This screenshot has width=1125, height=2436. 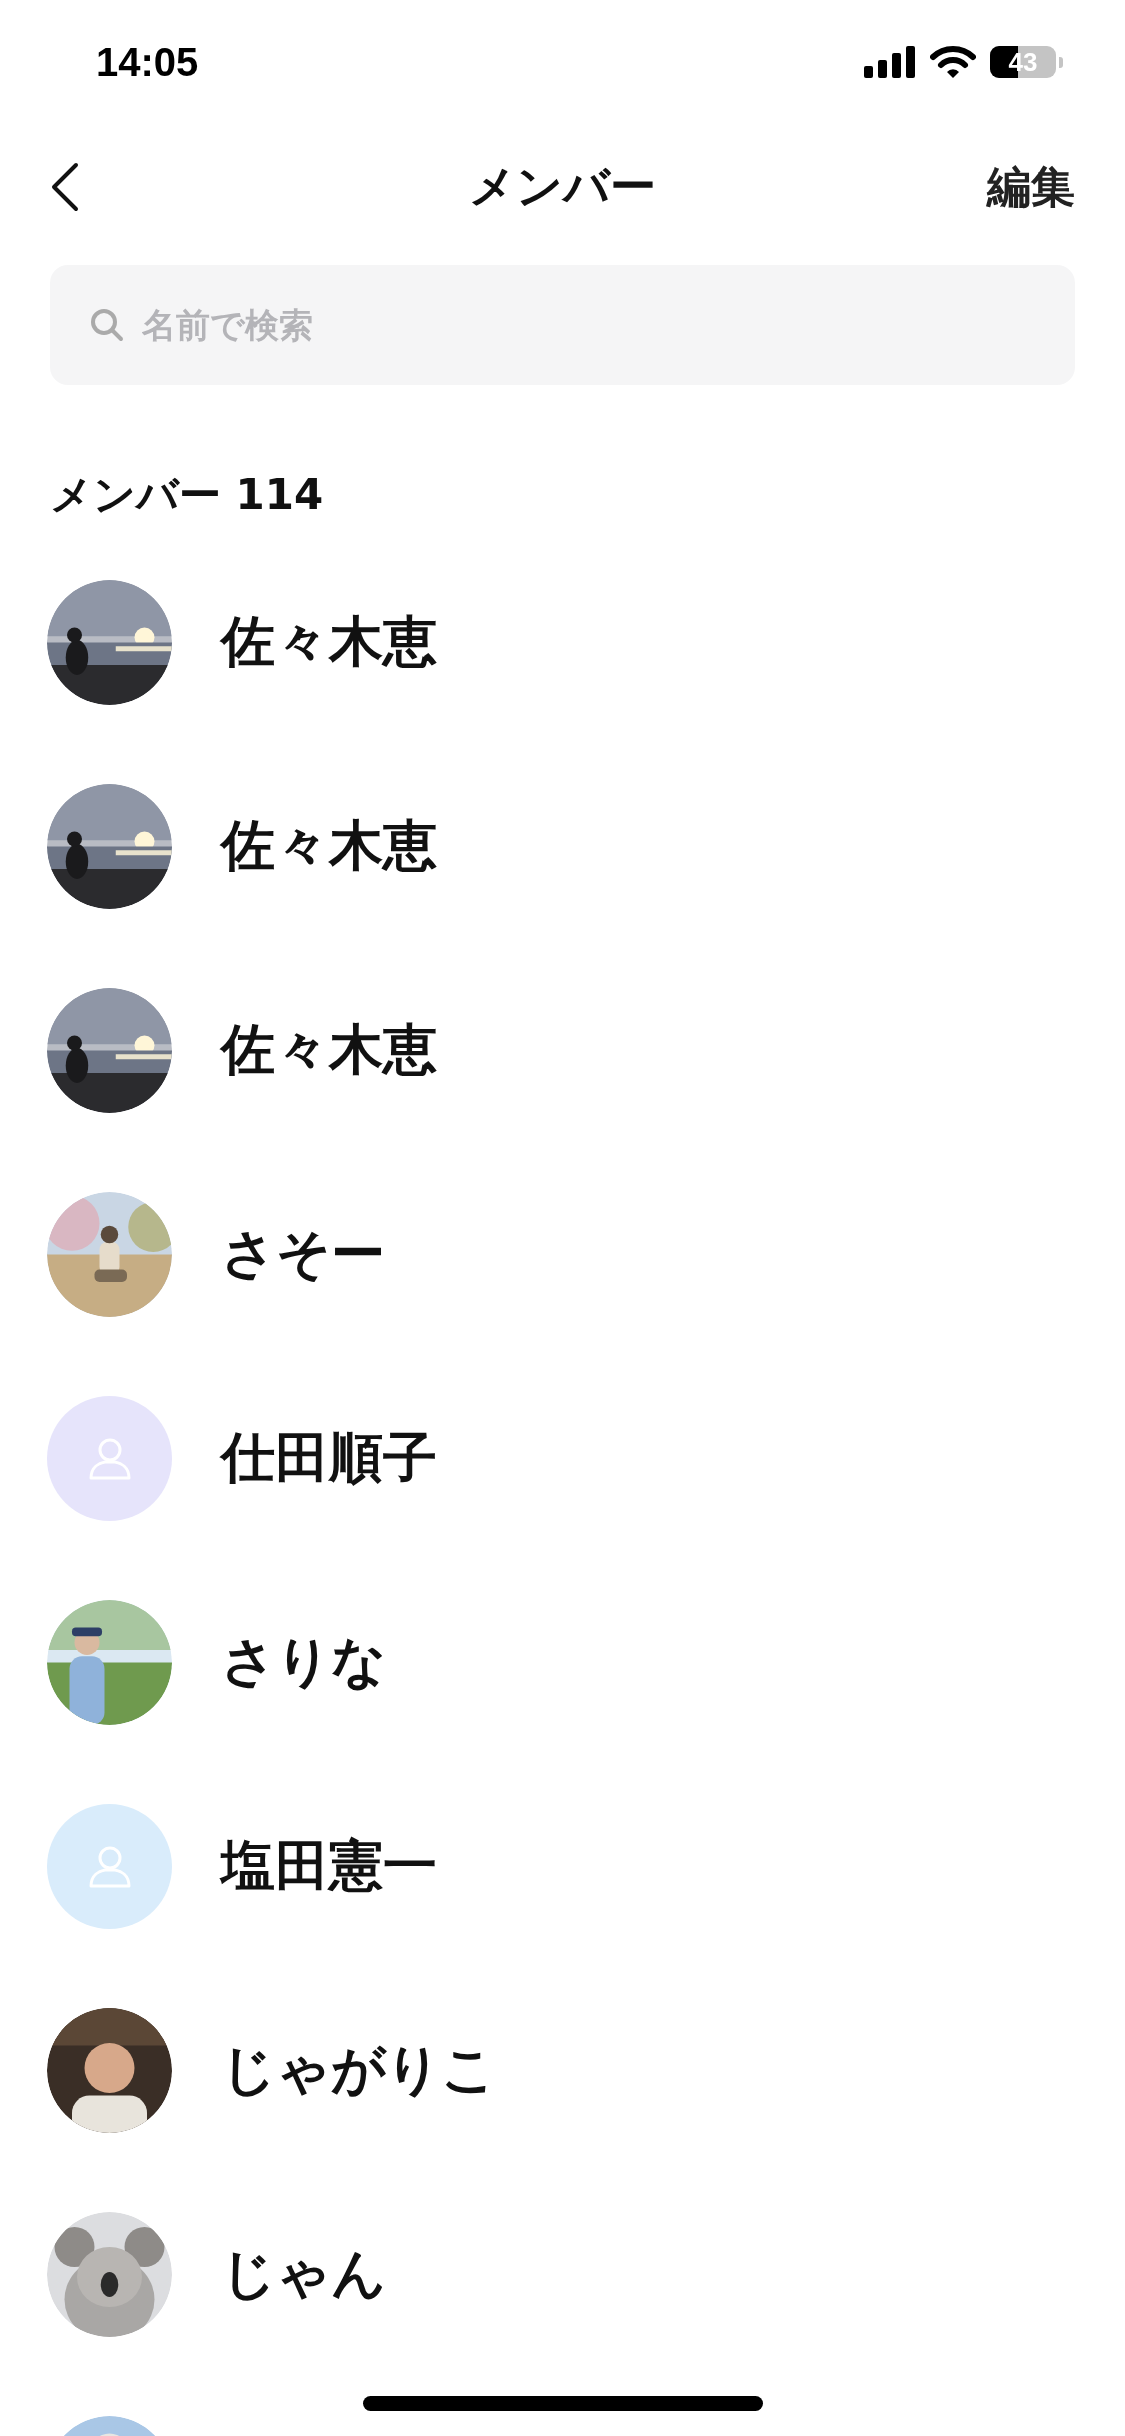 I want to click on search-icon, so click(x=107, y=325).